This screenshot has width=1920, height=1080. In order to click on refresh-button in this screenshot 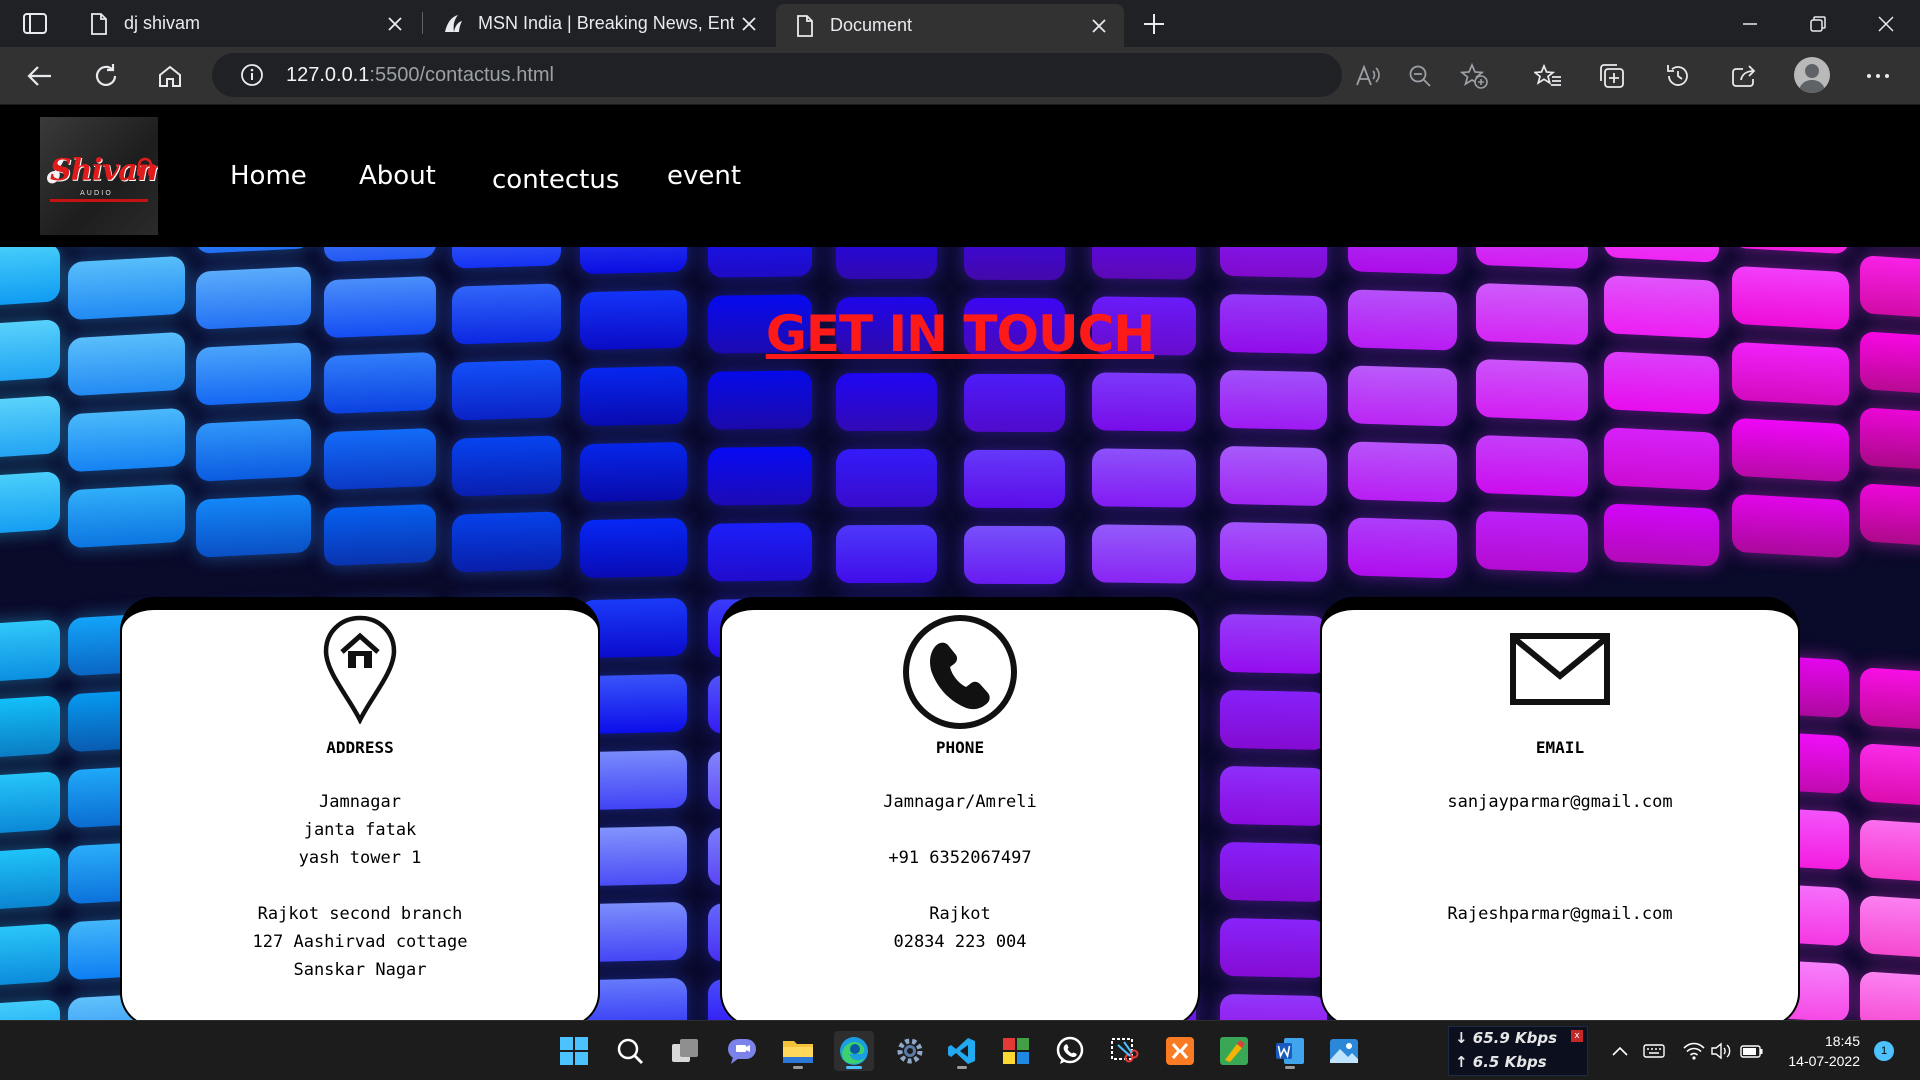, I will do `click(106, 76)`.